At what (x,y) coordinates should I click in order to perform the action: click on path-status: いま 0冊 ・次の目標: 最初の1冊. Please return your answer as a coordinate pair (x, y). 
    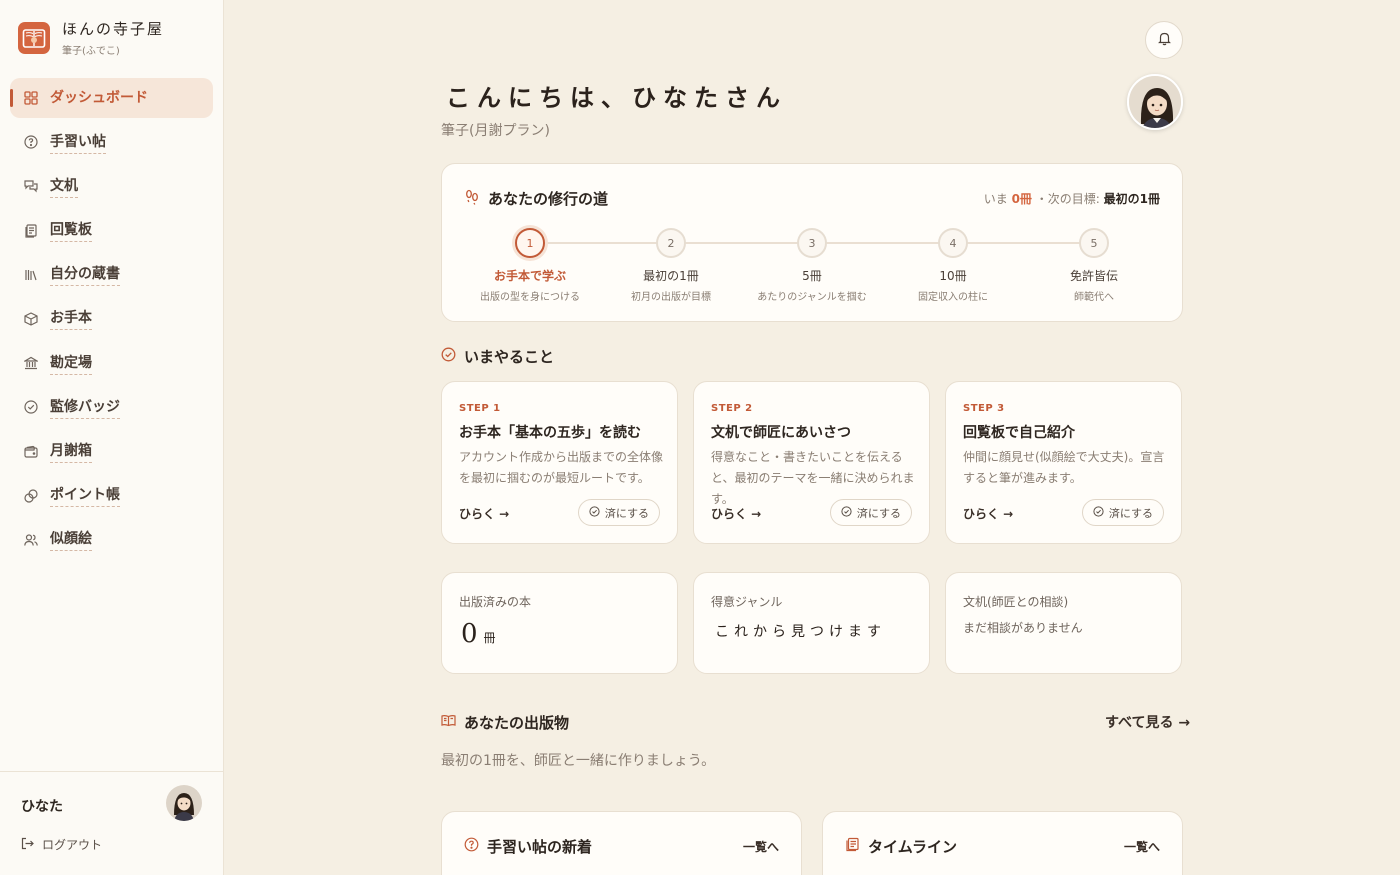
    Looking at the image, I should click on (1072, 198).